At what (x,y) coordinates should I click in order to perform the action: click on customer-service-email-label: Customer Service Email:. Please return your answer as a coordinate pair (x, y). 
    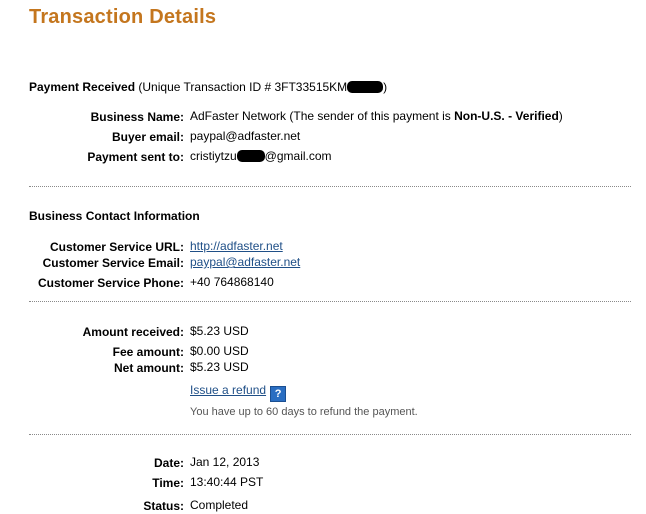
    Looking at the image, I should click on (113, 263).